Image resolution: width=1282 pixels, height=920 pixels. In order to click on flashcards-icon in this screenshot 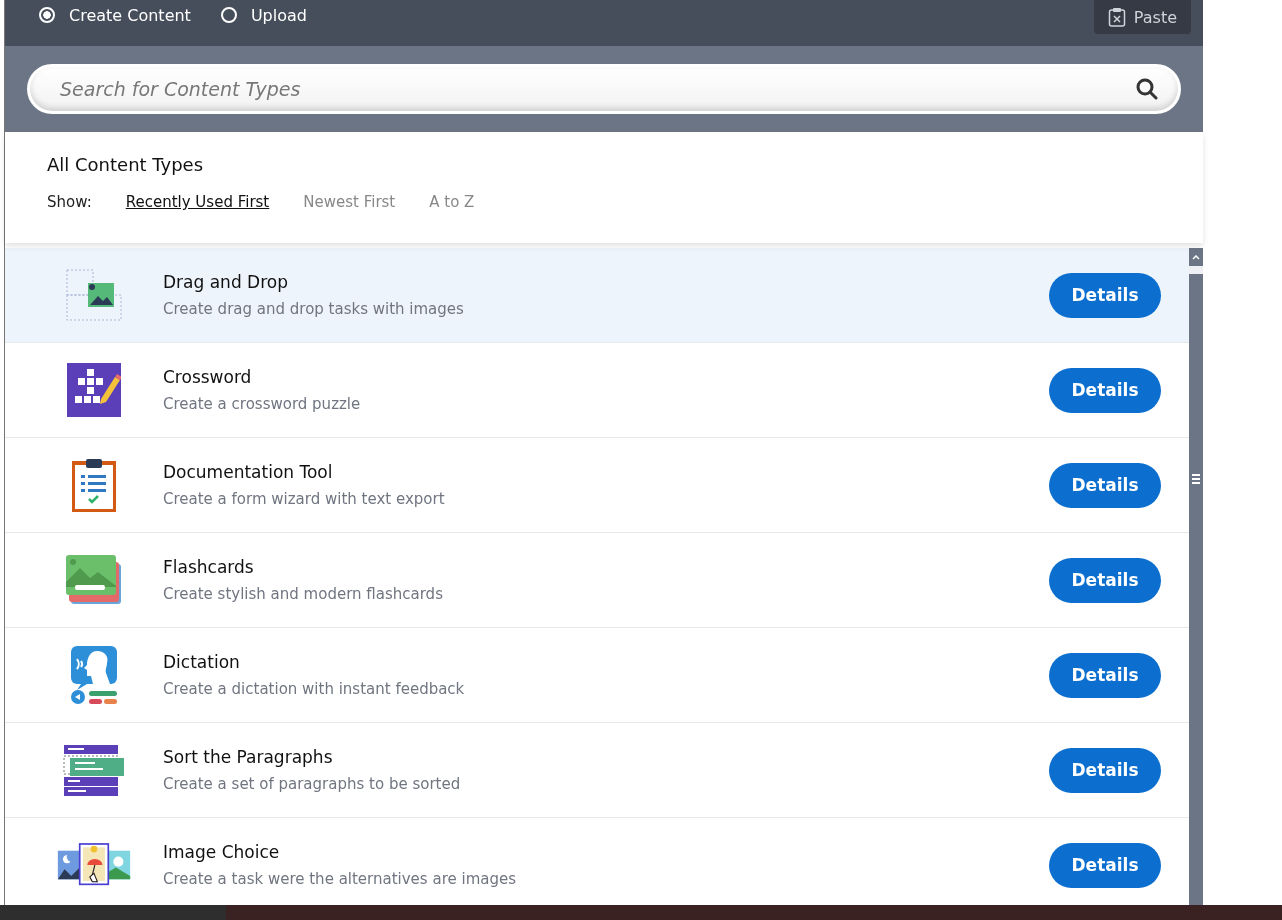, I will do `click(94, 580)`.